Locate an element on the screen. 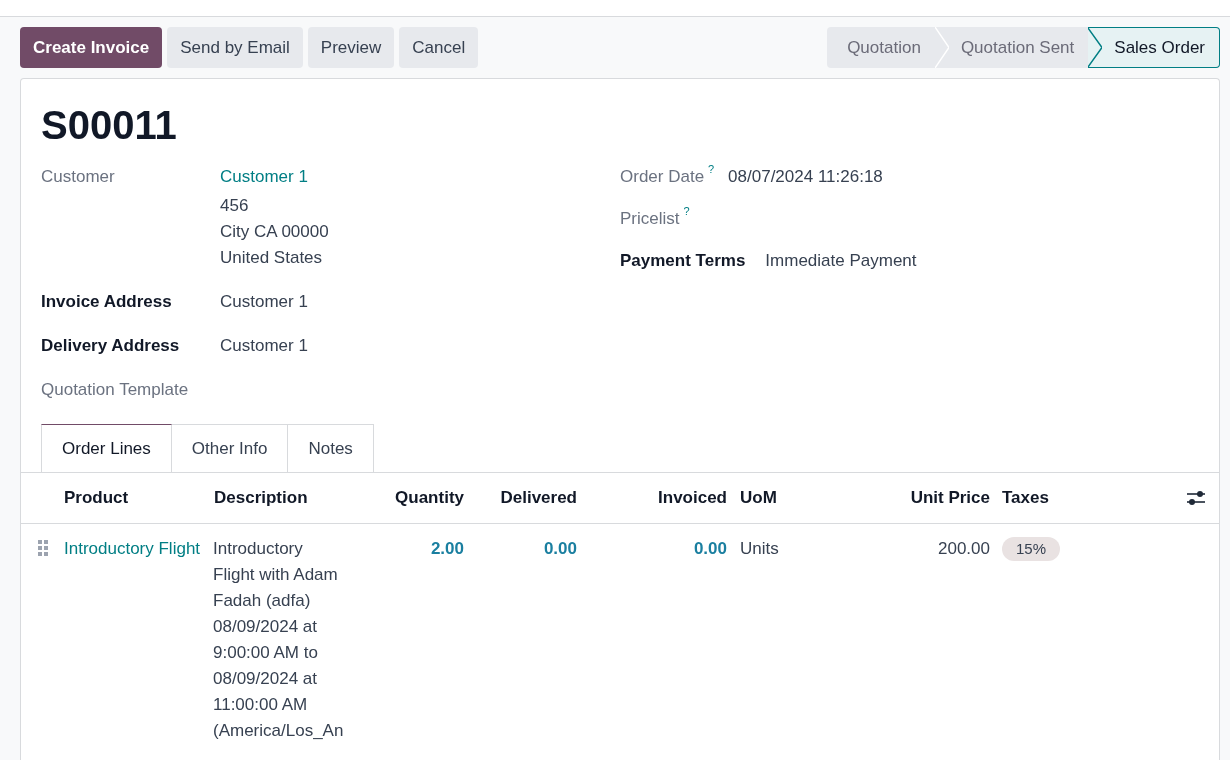  column-settings-icon is located at coordinates (1195, 498).